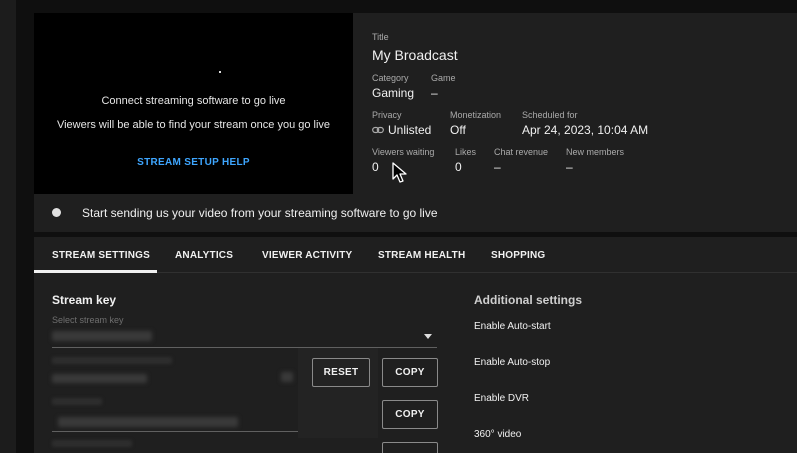  I want to click on stream-key-field-label, so click(112, 360).